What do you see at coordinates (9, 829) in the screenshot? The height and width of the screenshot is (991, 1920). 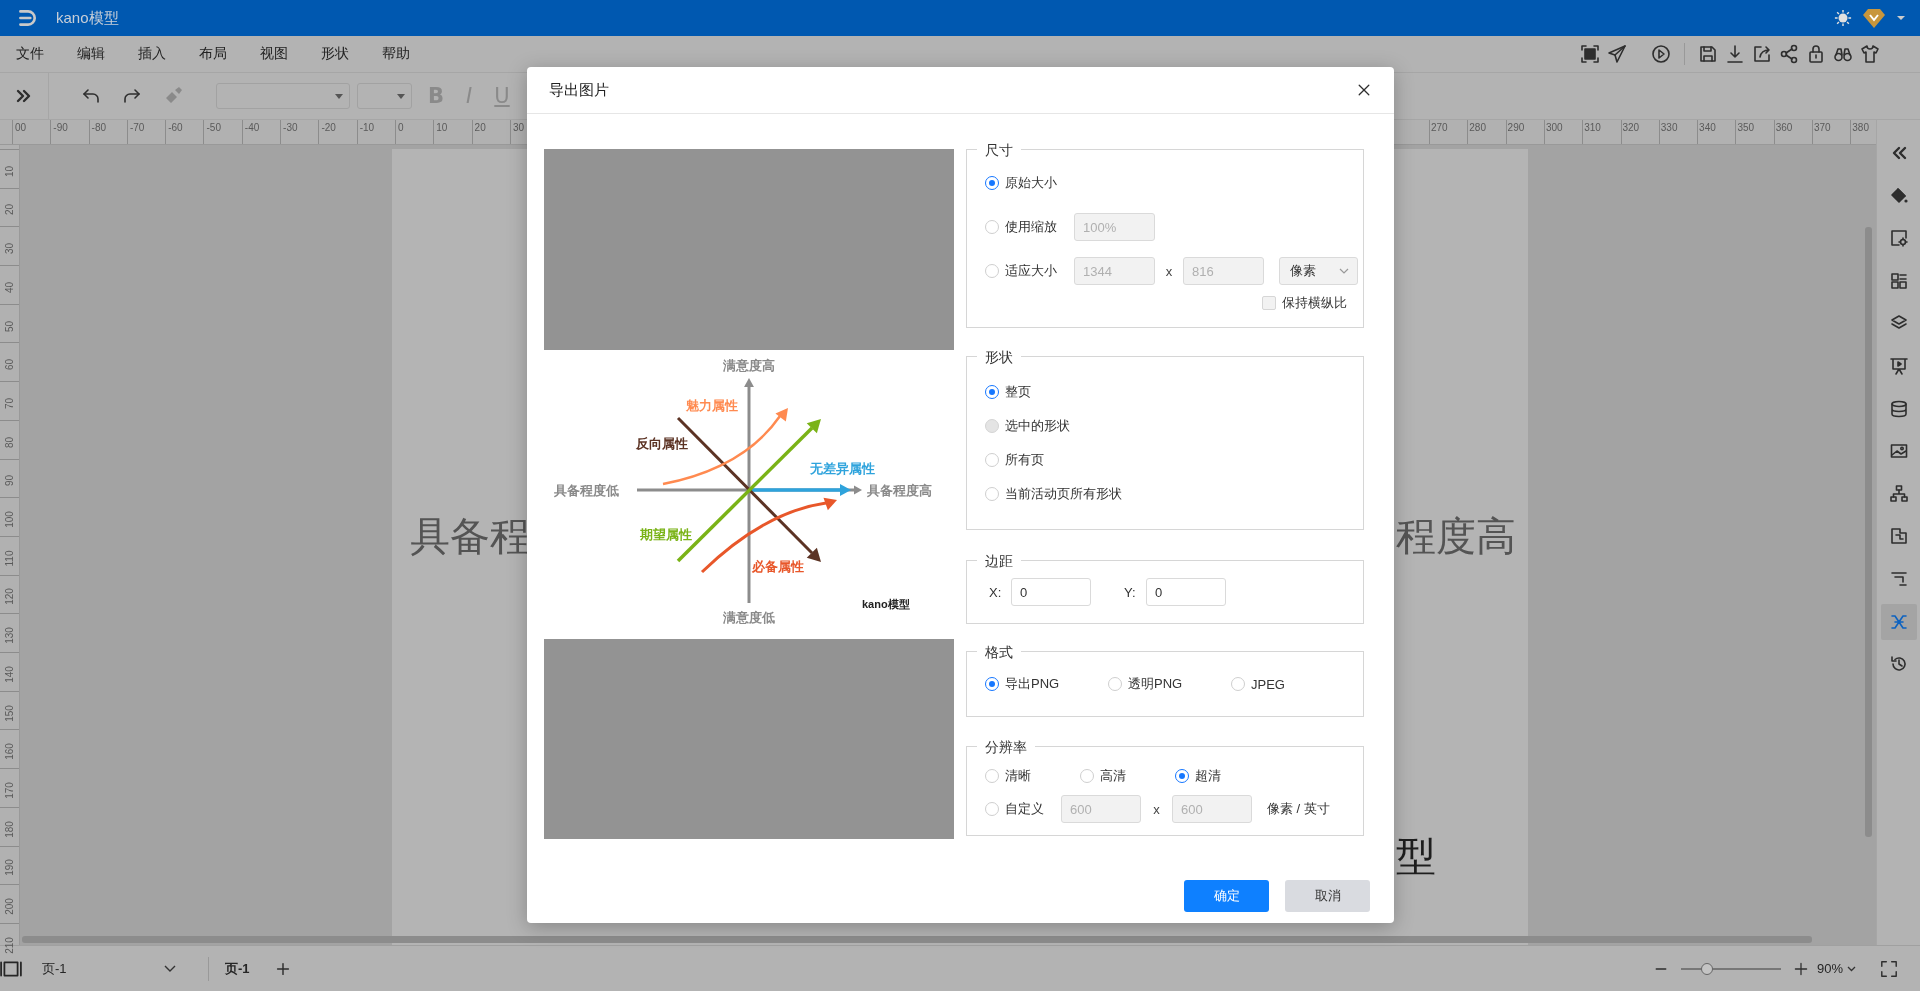 I see `ruler-number: 180` at bounding box center [9, 829].